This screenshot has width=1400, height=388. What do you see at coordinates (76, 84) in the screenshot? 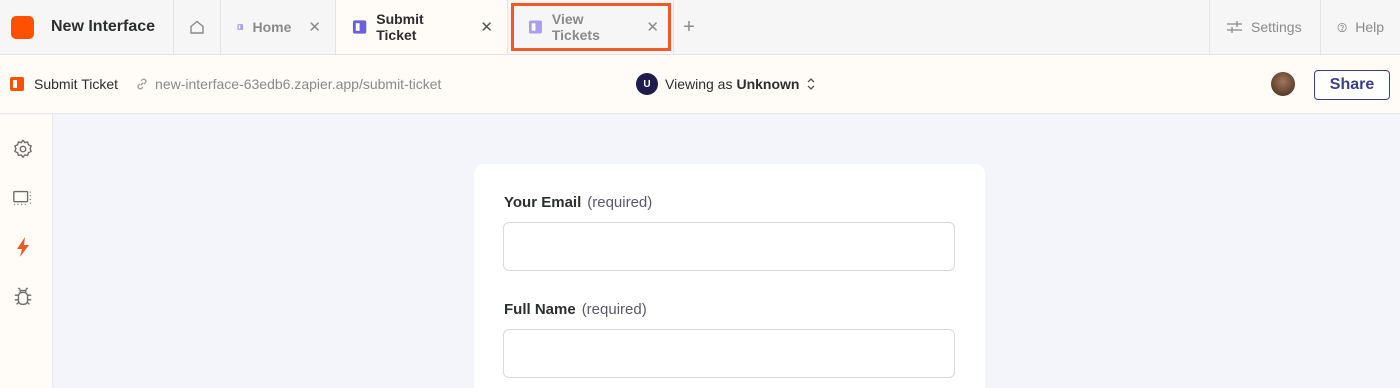
I see `page-title: Submit Ticket` at bounding box center [76, 84].